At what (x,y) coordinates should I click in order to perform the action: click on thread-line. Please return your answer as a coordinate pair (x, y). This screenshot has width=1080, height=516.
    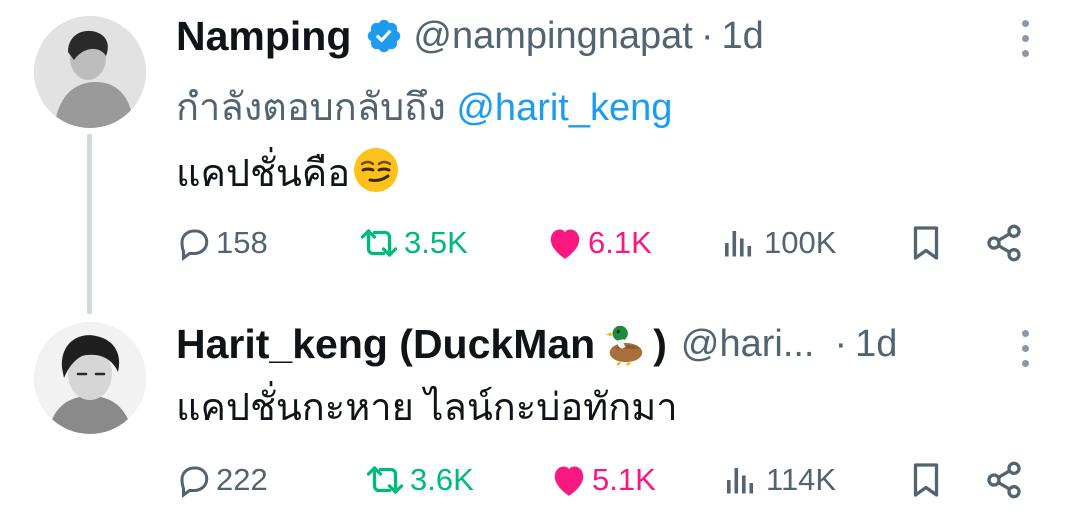
    Looking at the image, I should click on (89, 224).